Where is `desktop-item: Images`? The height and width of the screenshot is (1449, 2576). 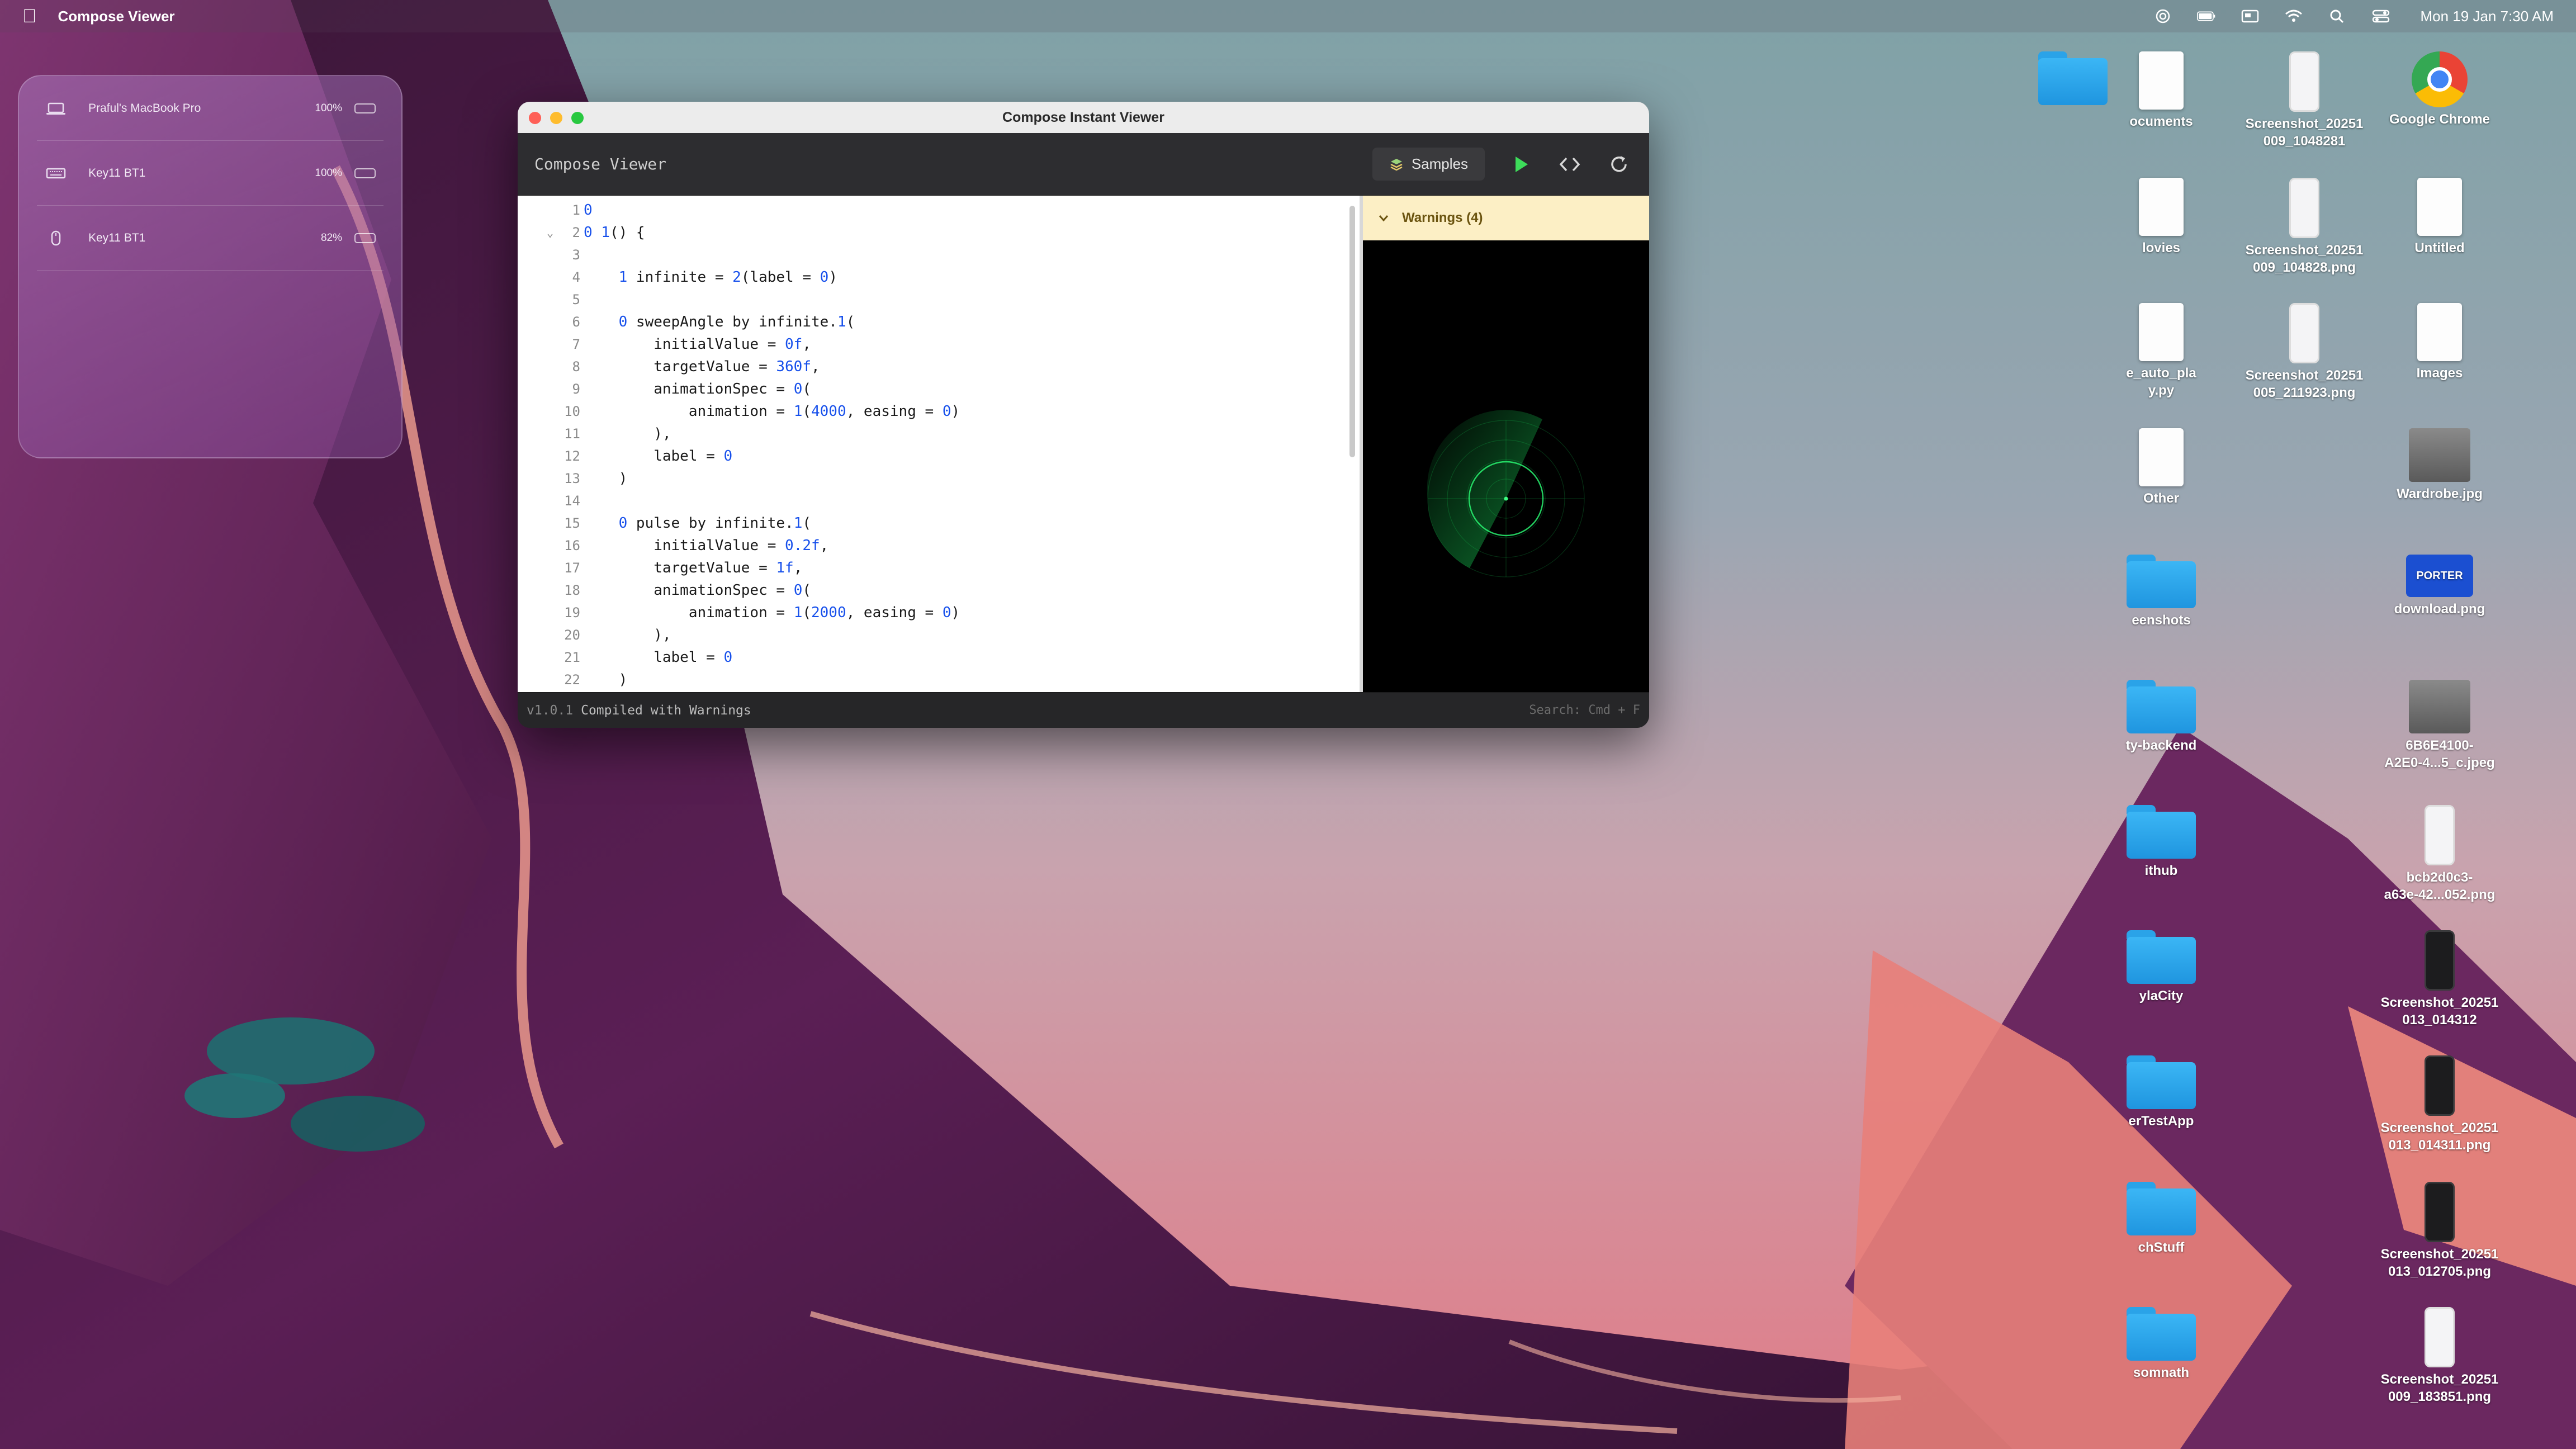 desktop-item: Images is located at coordinates (2439, 342).